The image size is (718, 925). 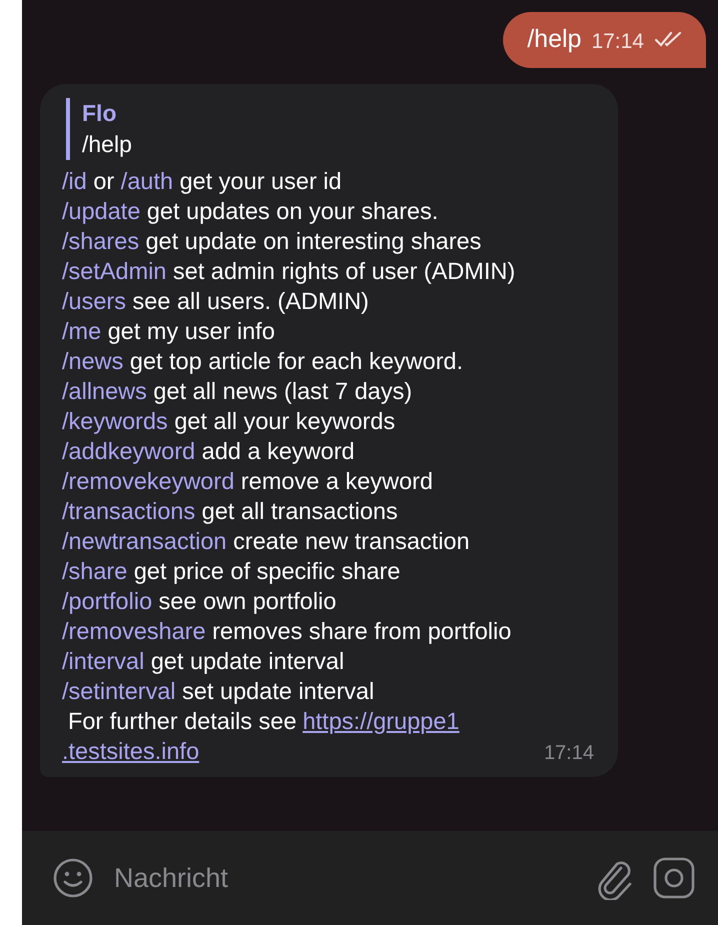 I want to click on command-link: /portfolio, so click(x=107, y=601).